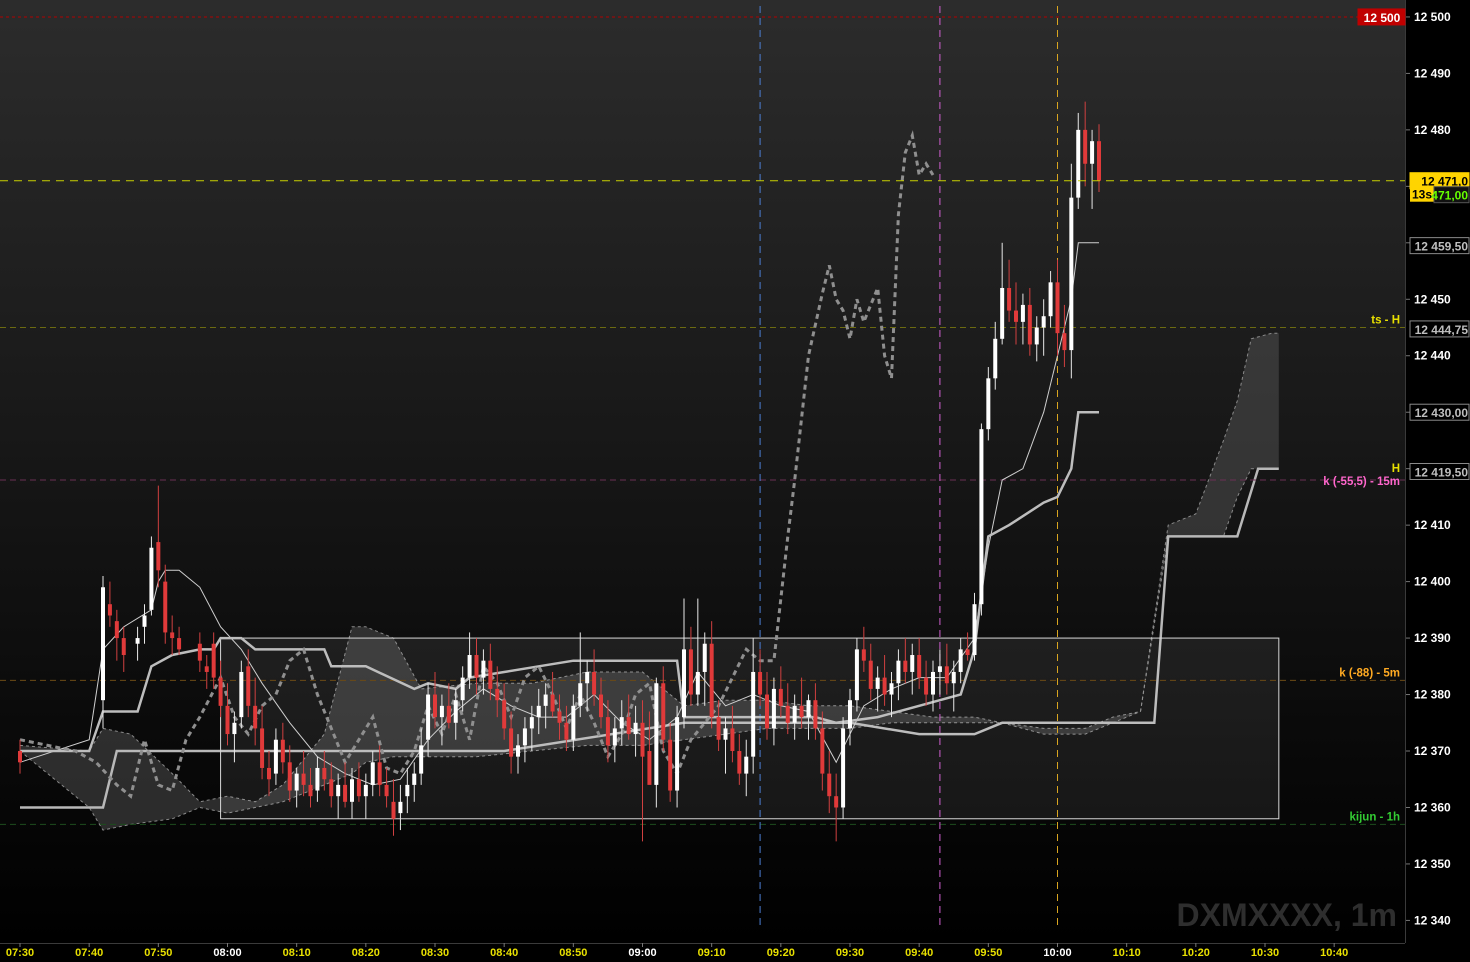 Image resolution: width=1470 pixels, height=962 pixels. What do you see at coordinates (850, 952) in the screenshot?
I see `time-tick-label: 09:30` at bounding box center [850, 952].